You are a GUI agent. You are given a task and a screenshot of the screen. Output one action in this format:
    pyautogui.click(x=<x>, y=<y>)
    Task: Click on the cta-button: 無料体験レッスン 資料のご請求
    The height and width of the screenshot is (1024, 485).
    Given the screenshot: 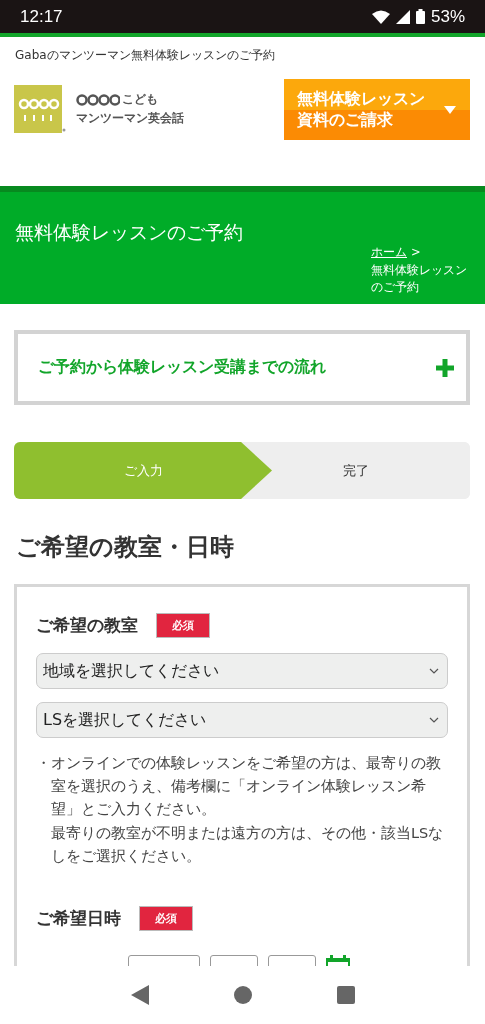 What is the action you would take?
    pyautogui.click(x=377, y=109)
    